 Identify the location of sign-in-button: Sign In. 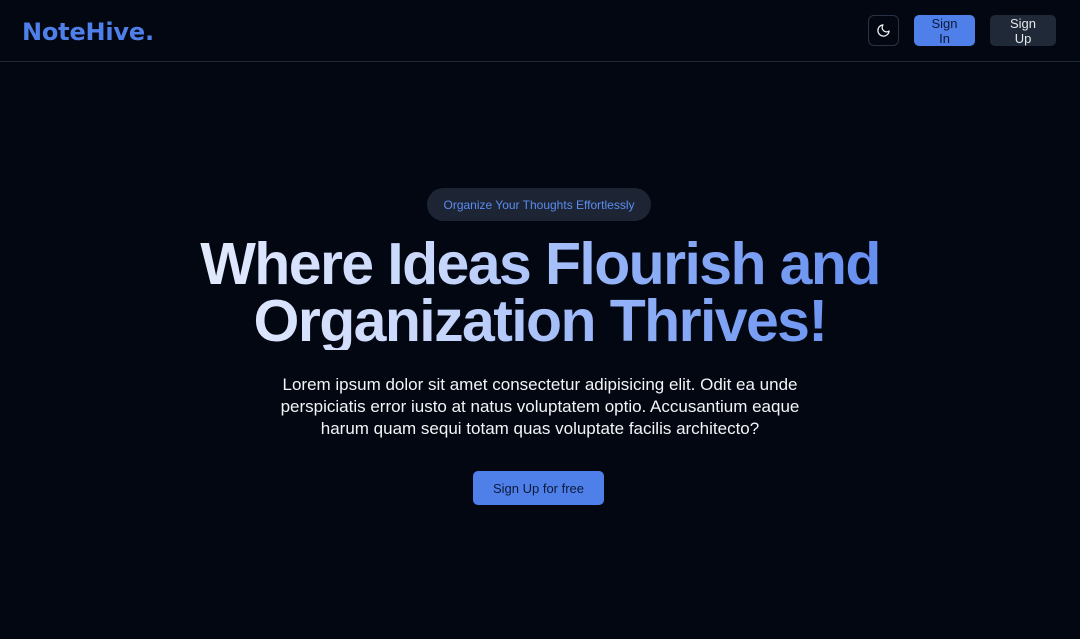
(944, 30).